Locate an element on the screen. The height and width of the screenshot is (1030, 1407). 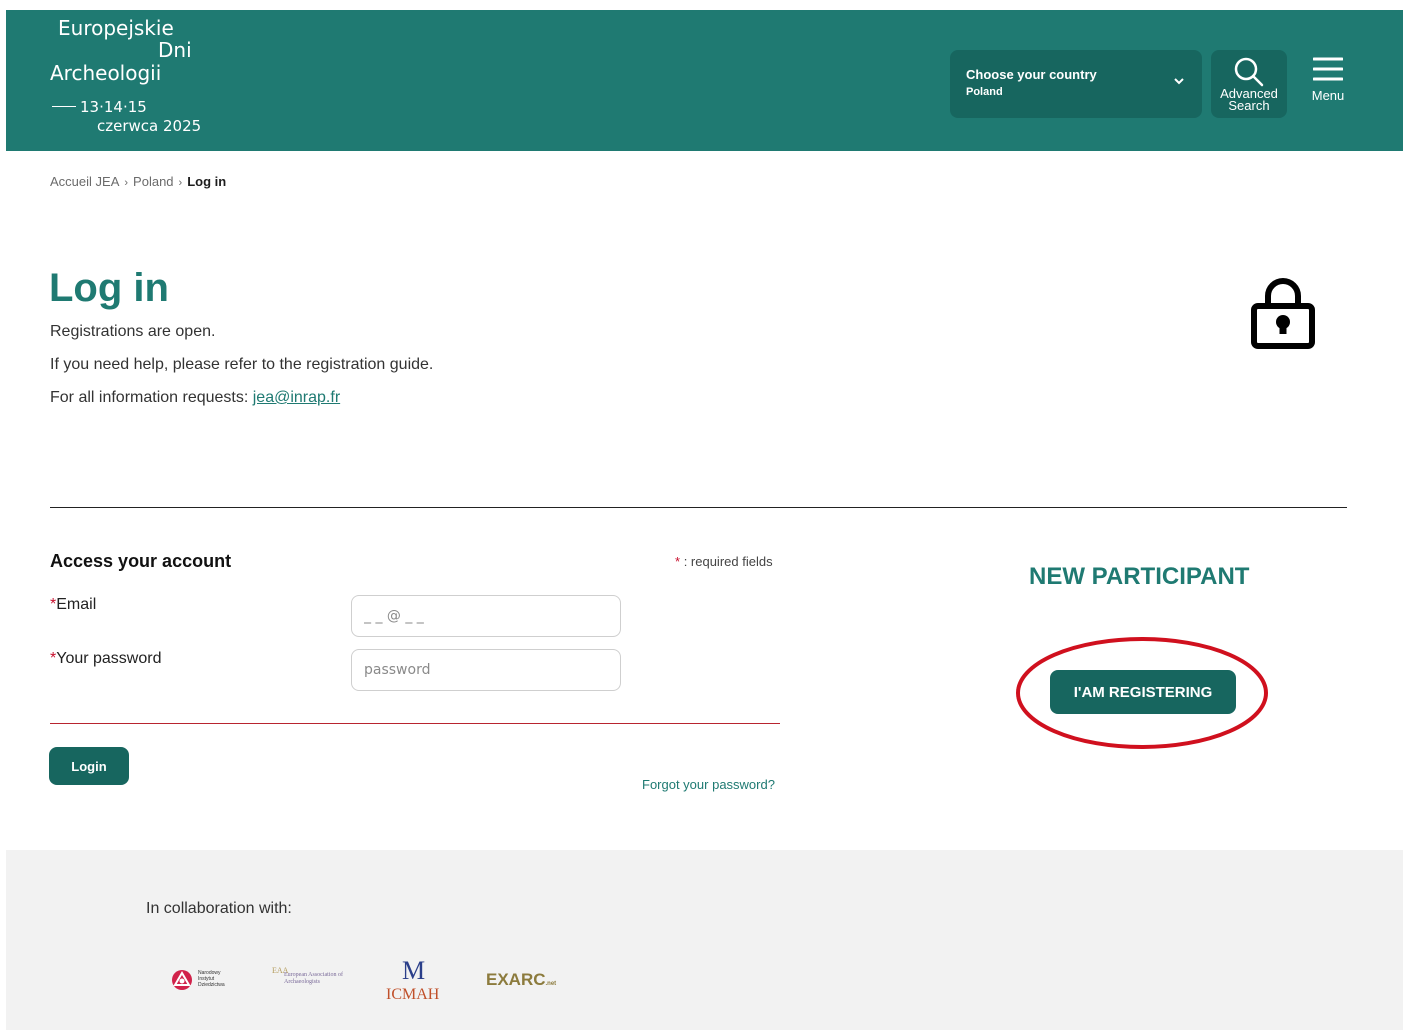
nid-logo-icon: Narodowy Instytut Dziedzictwa is located at coordinates (205, 981).